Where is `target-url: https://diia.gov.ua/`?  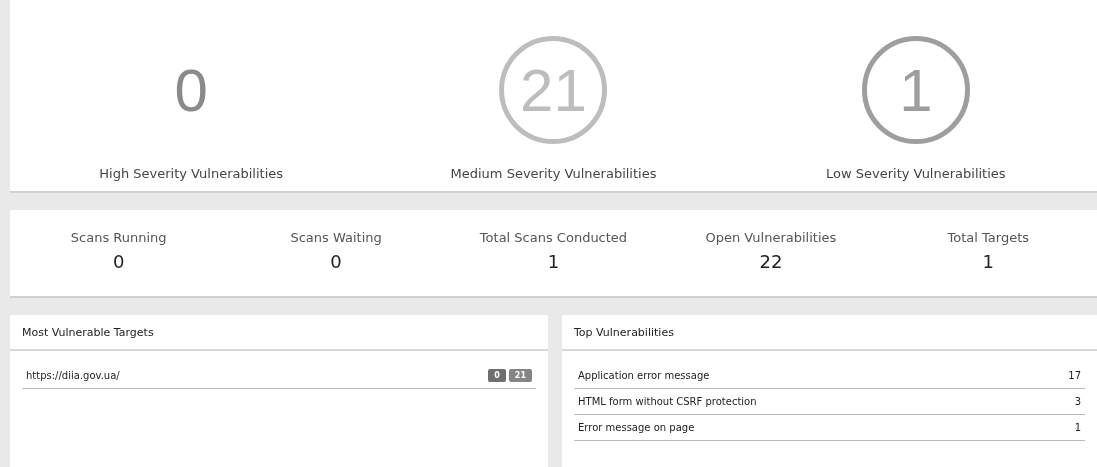 target-url: https://diia.gov.ua/ is located at coordinates (73, 375).